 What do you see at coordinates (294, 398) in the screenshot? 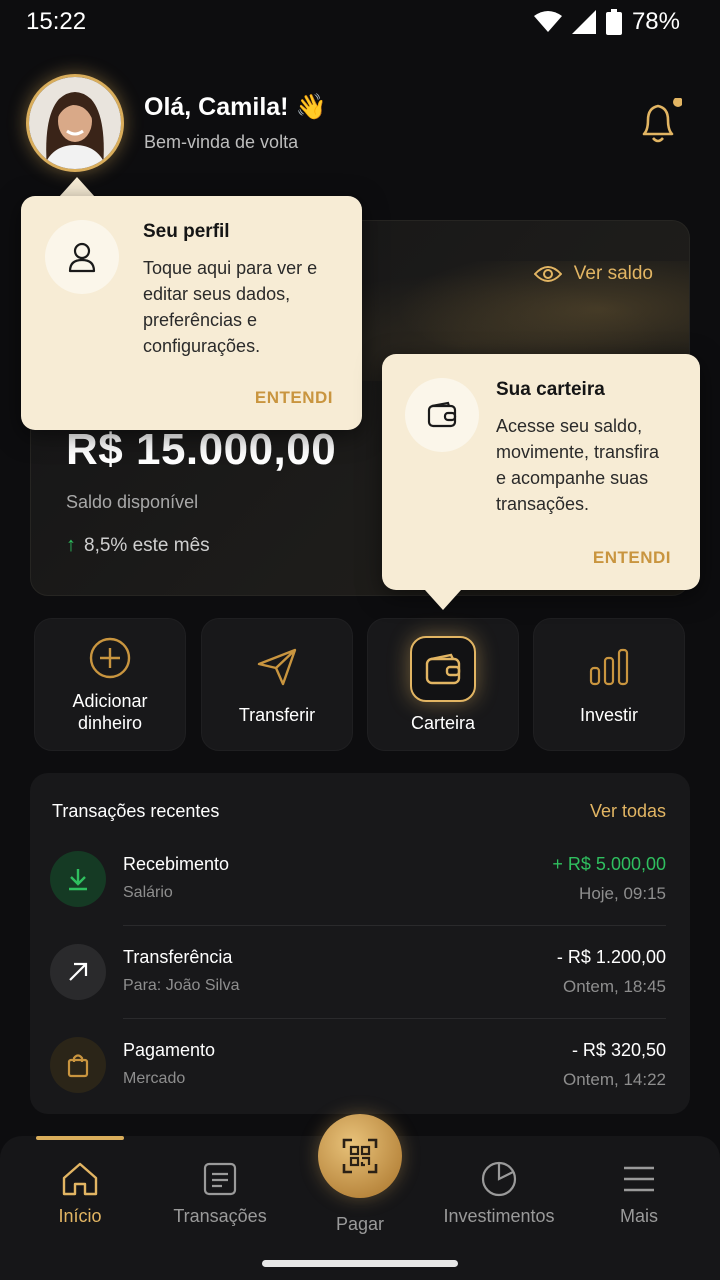
I see `profile-tooltip-dismiss-button: ENTENDI` at bounding box center [294, 398].